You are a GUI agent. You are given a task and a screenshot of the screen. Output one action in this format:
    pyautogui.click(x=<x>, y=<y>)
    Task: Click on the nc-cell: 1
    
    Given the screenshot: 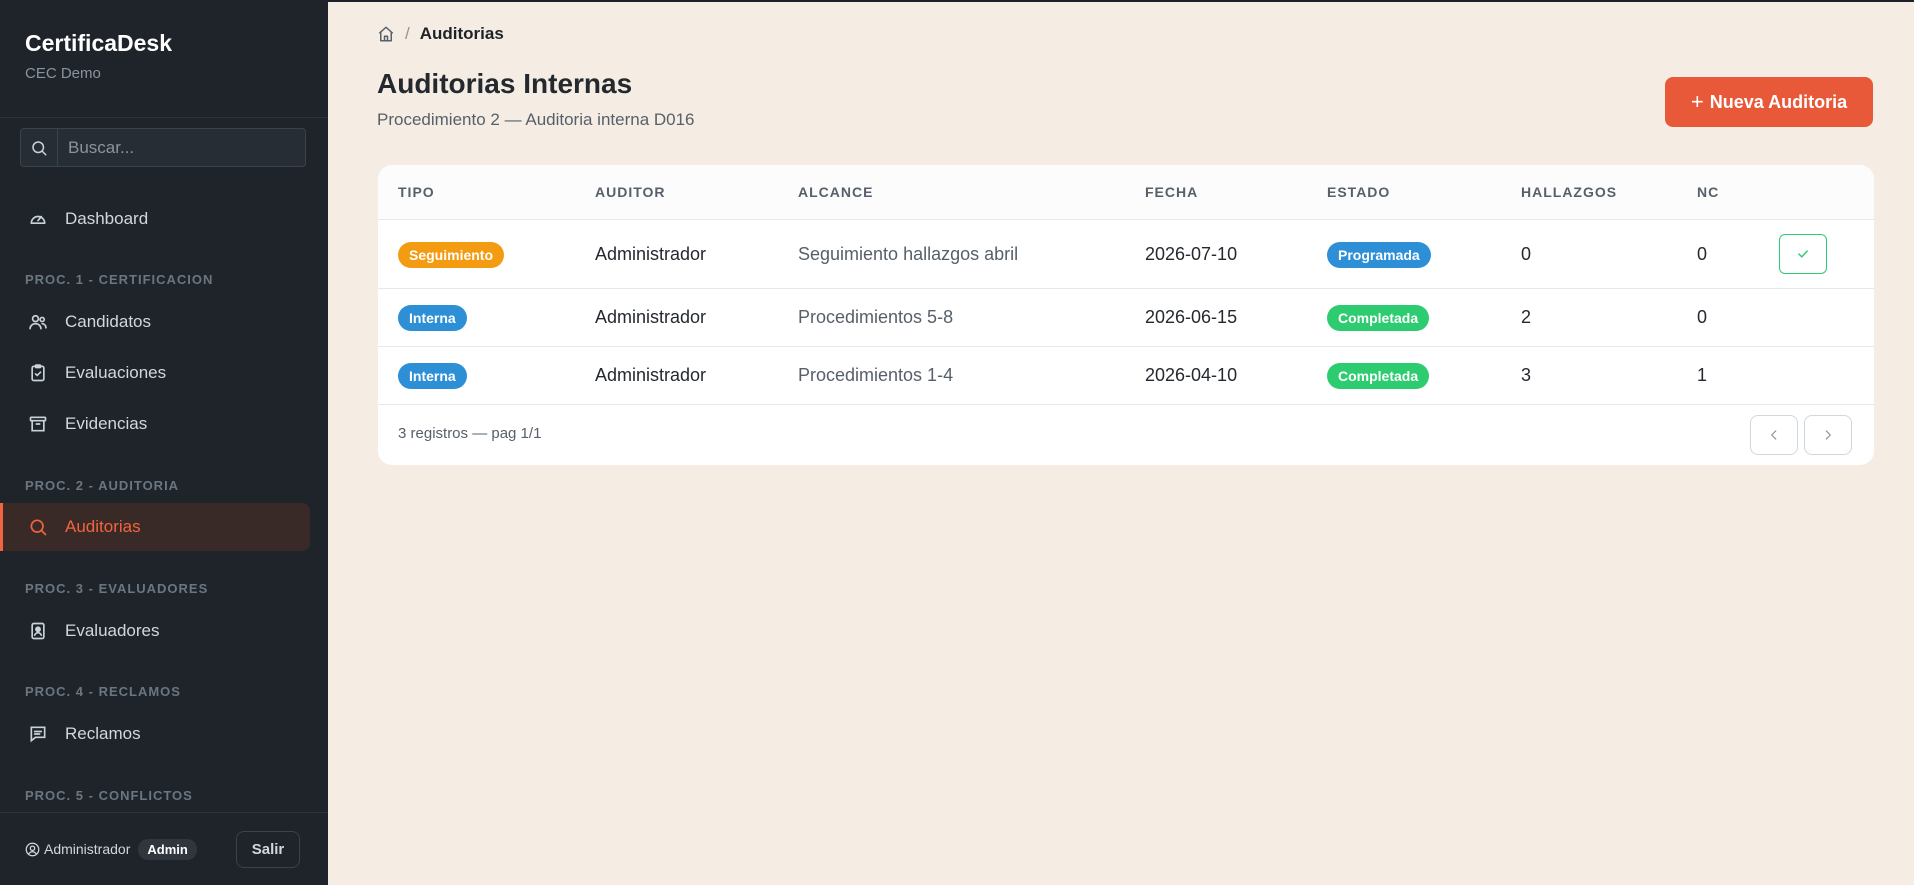 What is the action you would take?
    pyautogui.click(x=1702, y=375)
    